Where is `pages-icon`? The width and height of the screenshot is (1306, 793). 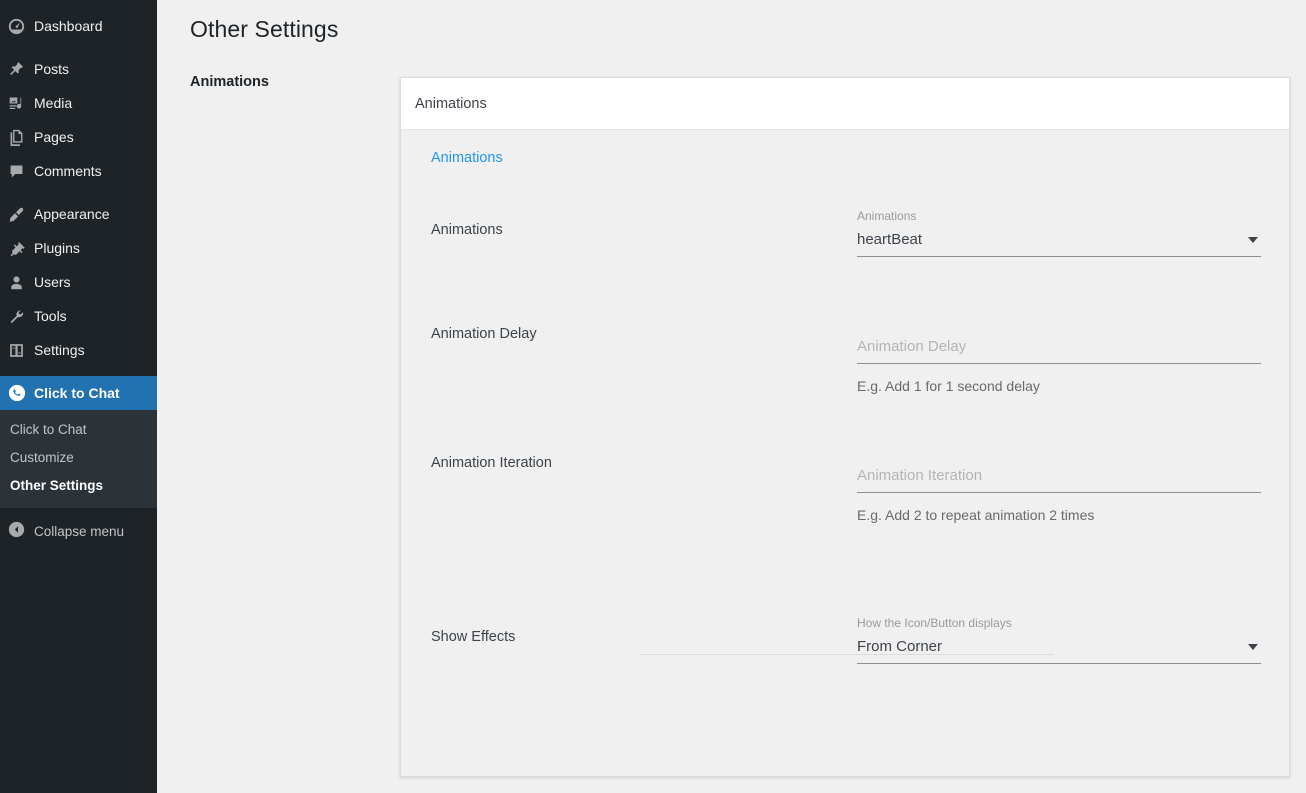 pages-icon is located at coordinates (21, 137).